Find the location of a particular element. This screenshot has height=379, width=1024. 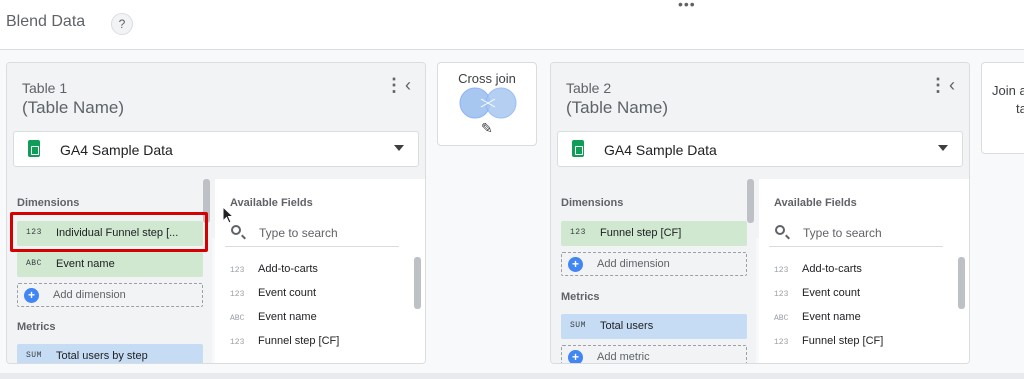

pencil-icon: ✎ is located at coordinates (487, 128).